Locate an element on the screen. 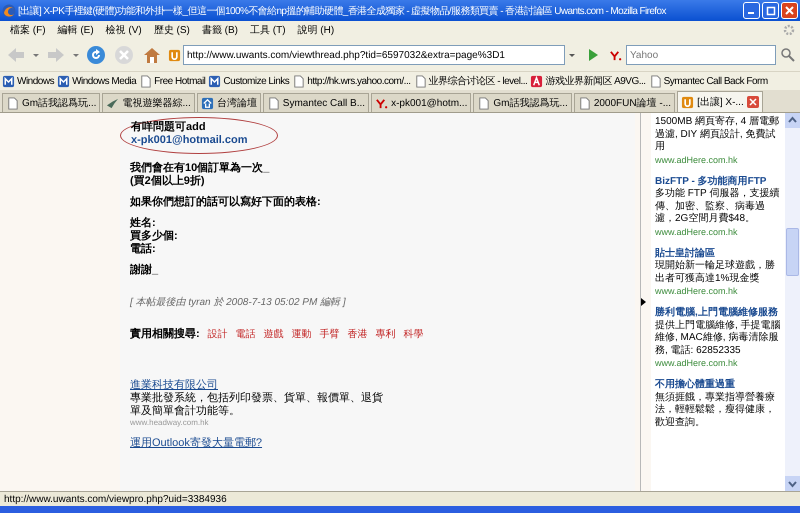 This screenshot has width=800, height=513. menu-item: 編輯 (E) is located at coordinates (76, 30).